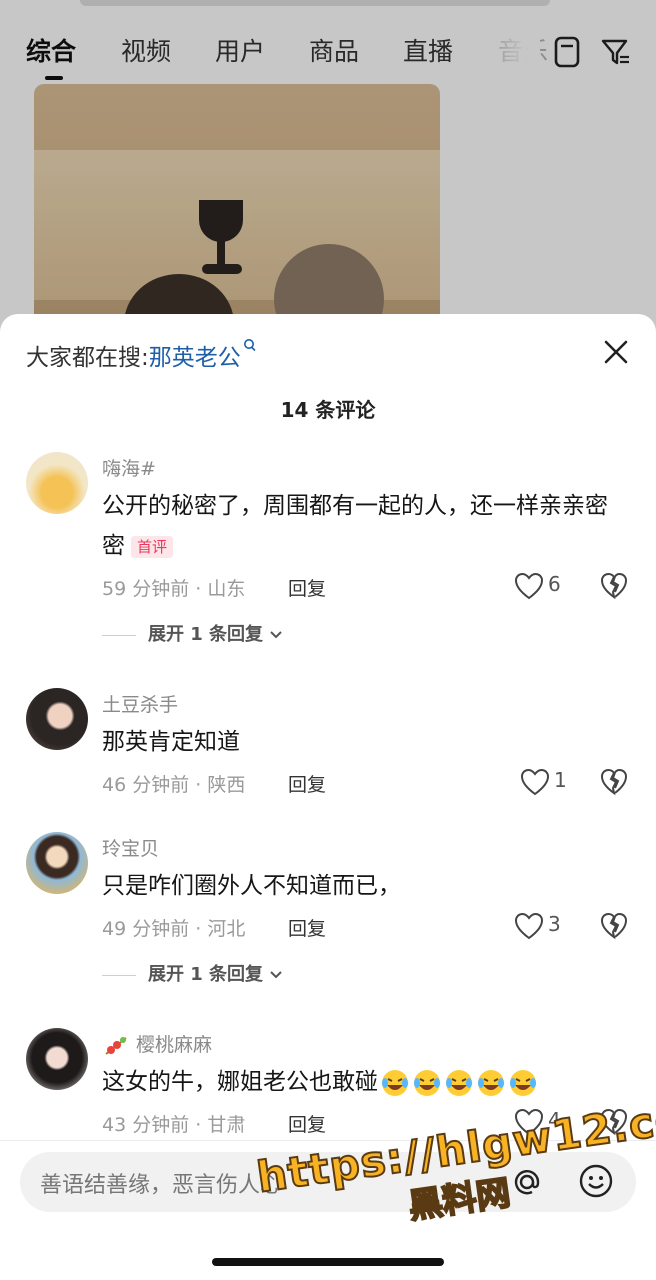  Describe the element at coordinates (355, 526) in the screenshot. I see `comment-text-content: 公开的秘密了，周围都有一起的人，还一样亲亲密密` at that location.